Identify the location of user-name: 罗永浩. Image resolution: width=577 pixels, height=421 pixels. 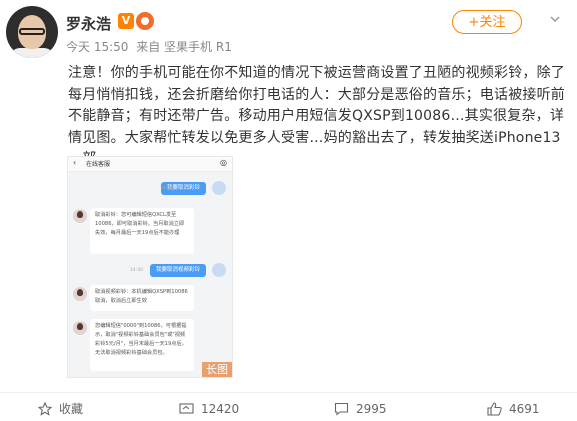
(88, 23).